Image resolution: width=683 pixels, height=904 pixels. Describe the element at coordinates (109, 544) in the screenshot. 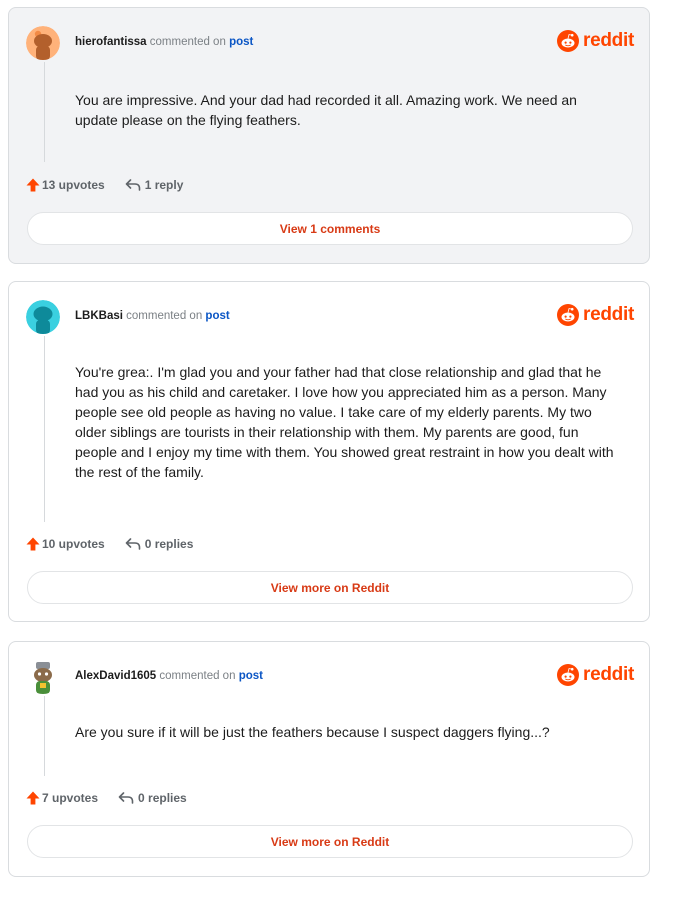

I see `comment-actions: 10 upvotes 0 replies` at that location.